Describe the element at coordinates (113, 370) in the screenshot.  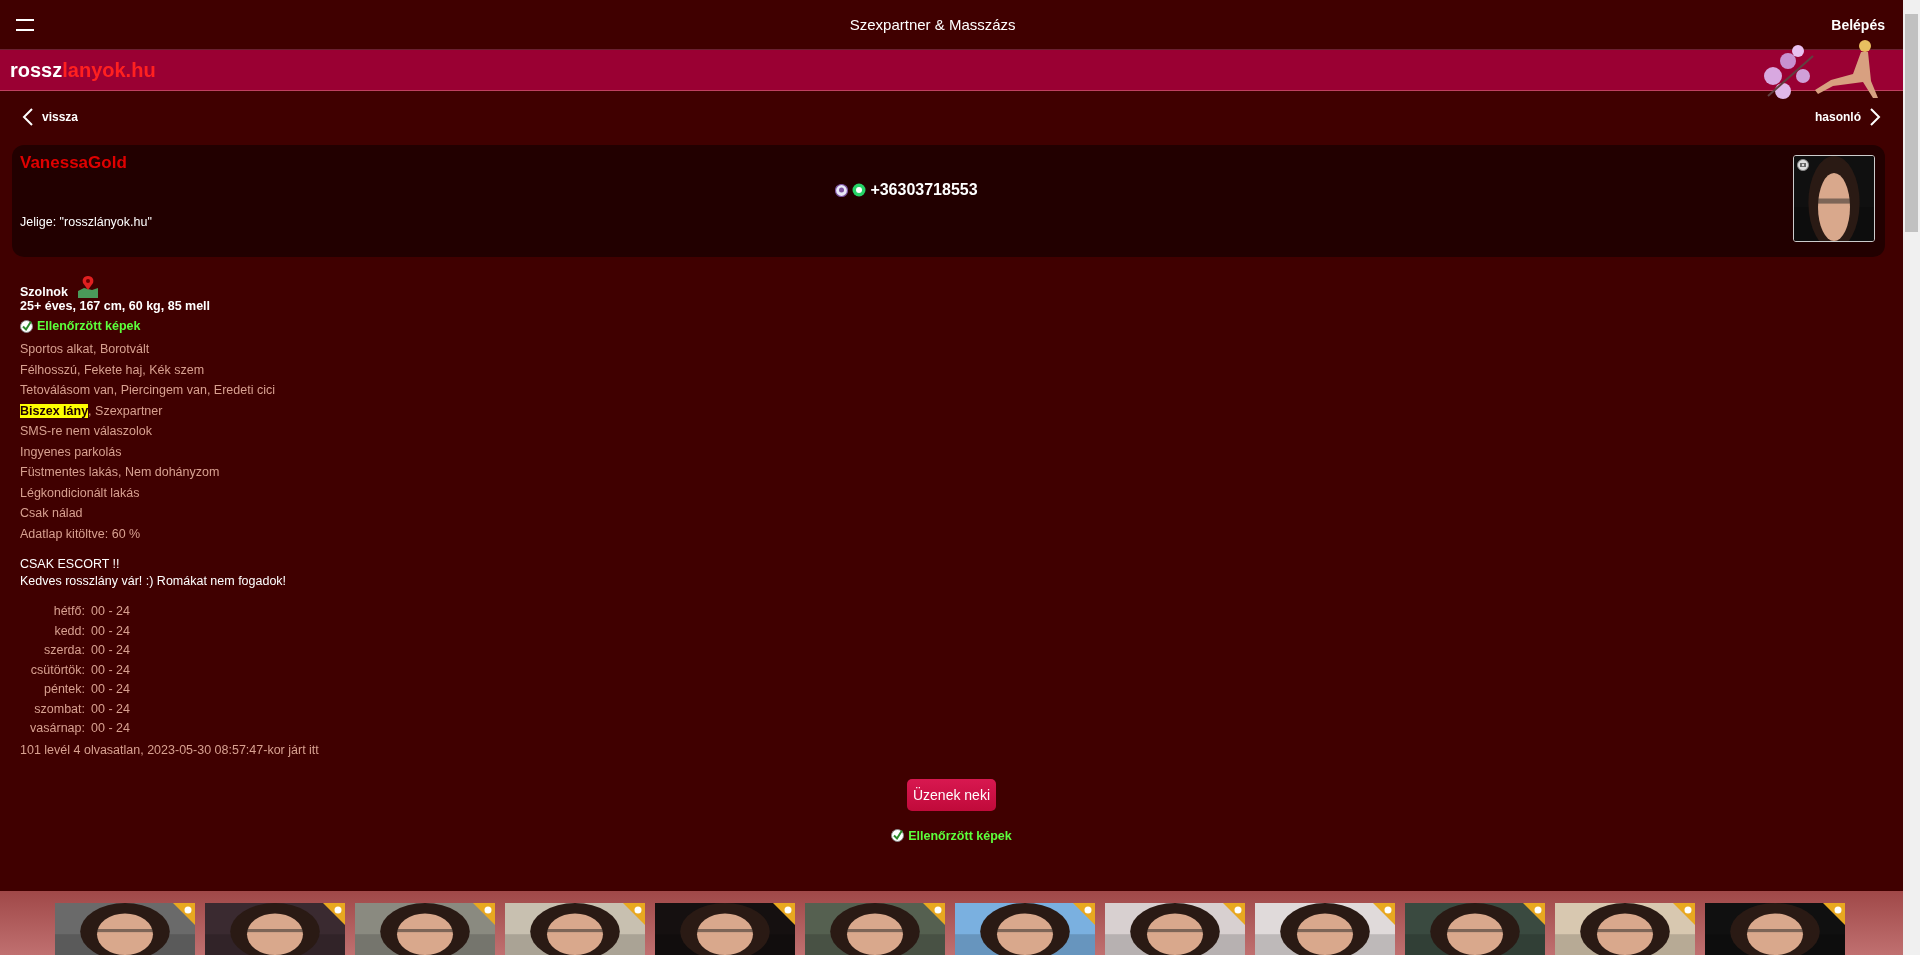
I see `feature-line: Félhosszú, Fekete haj, Kék szem` at that location.